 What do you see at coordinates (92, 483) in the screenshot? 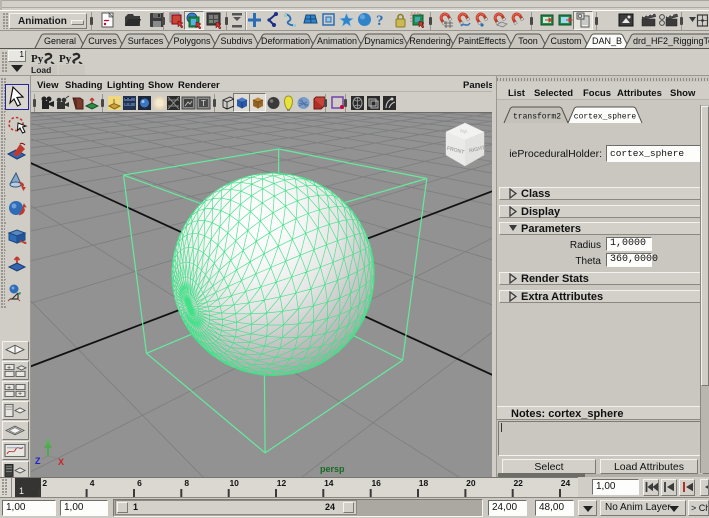
I see `svg-text: 4` at bounding box center [92, 483].